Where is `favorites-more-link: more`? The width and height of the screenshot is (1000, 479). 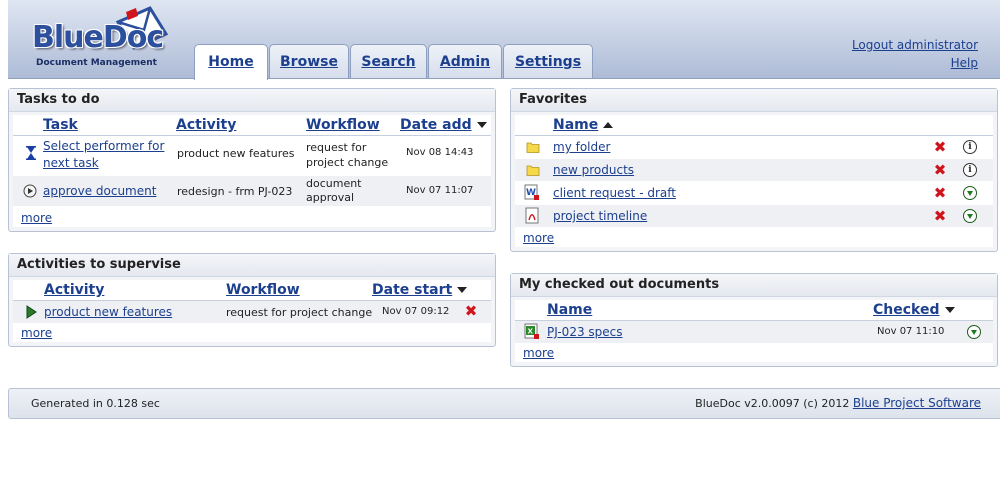
favorites-more-link: more is located at coordinates (538, 238).